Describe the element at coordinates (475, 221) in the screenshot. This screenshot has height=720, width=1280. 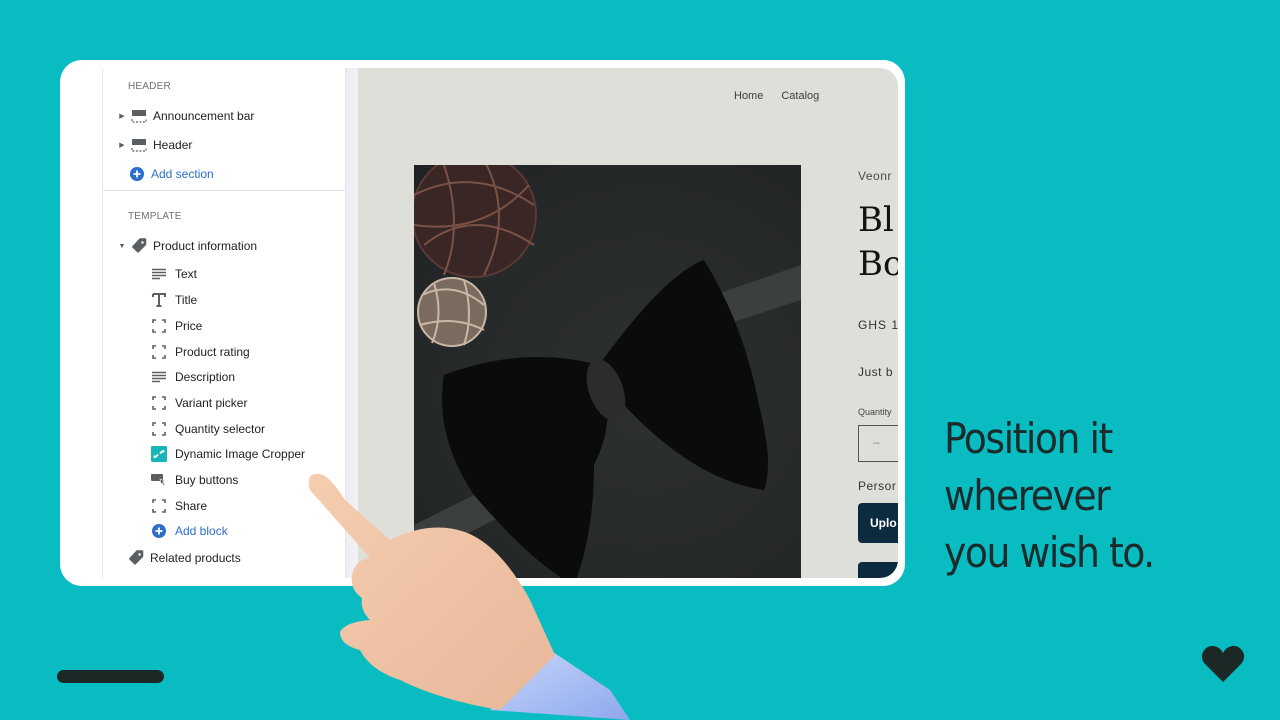
I see `wicker-ball-large` at that location.